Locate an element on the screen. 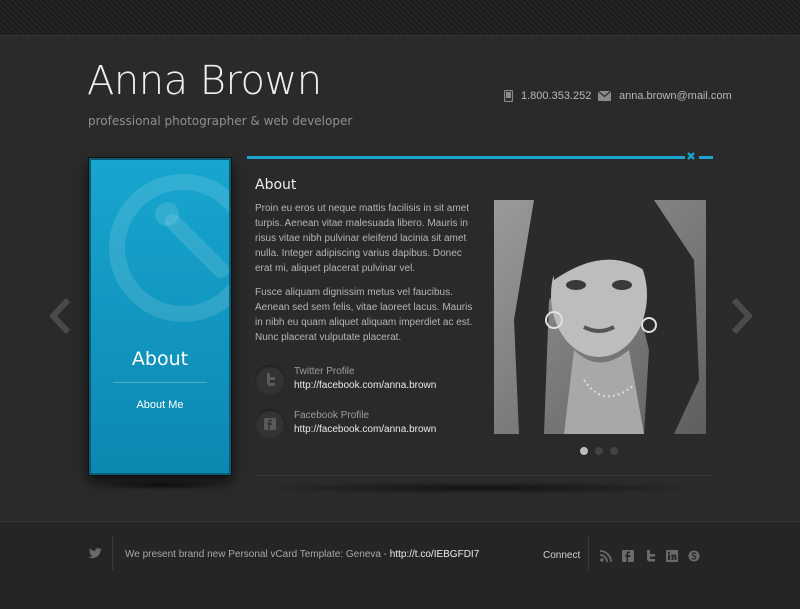 The width and height of the screenshot is (800, 609). top-texture-bar is located at coordinates (400, 18).